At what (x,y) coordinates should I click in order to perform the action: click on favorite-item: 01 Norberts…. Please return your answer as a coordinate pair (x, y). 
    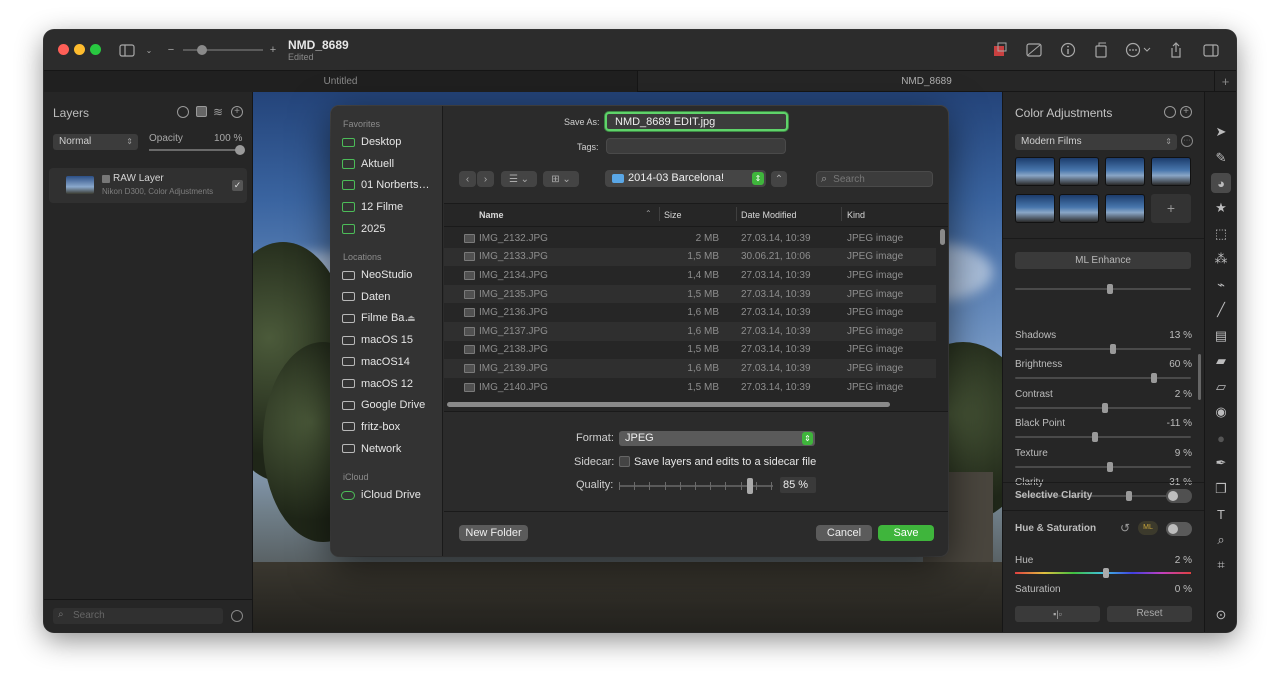
    Looking at the image, I should click on (385, 185).